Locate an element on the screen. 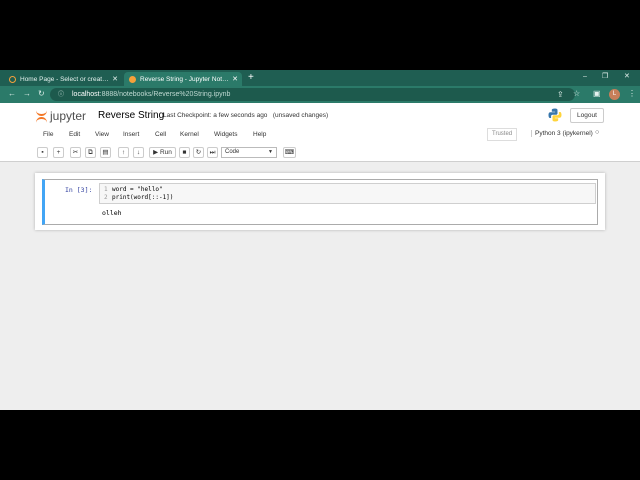 Image resolution: width=640 pixels, height=480 pixels. move-up-button: ↑ is located at coordinates (123, 152).